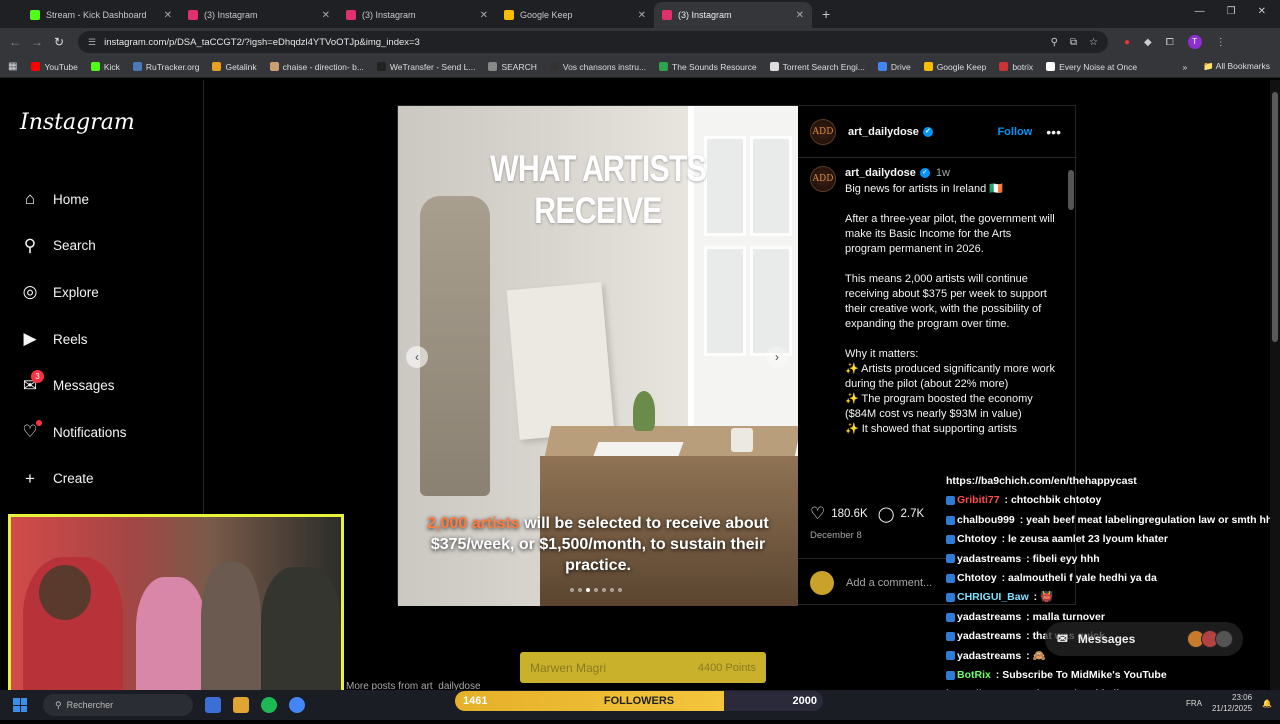 The image size is (1280, 724). I want to click on tab-title: (3) Instagram, so click(389, 15).